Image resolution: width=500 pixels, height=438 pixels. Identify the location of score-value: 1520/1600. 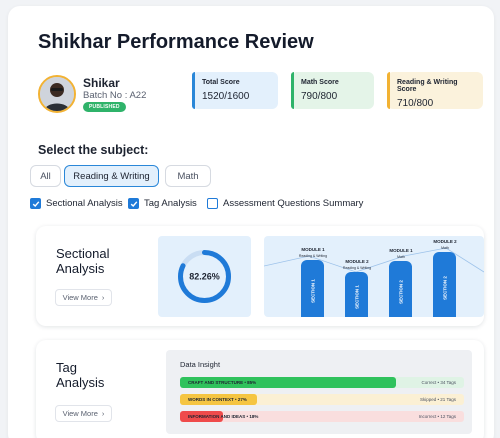
(226, 96).